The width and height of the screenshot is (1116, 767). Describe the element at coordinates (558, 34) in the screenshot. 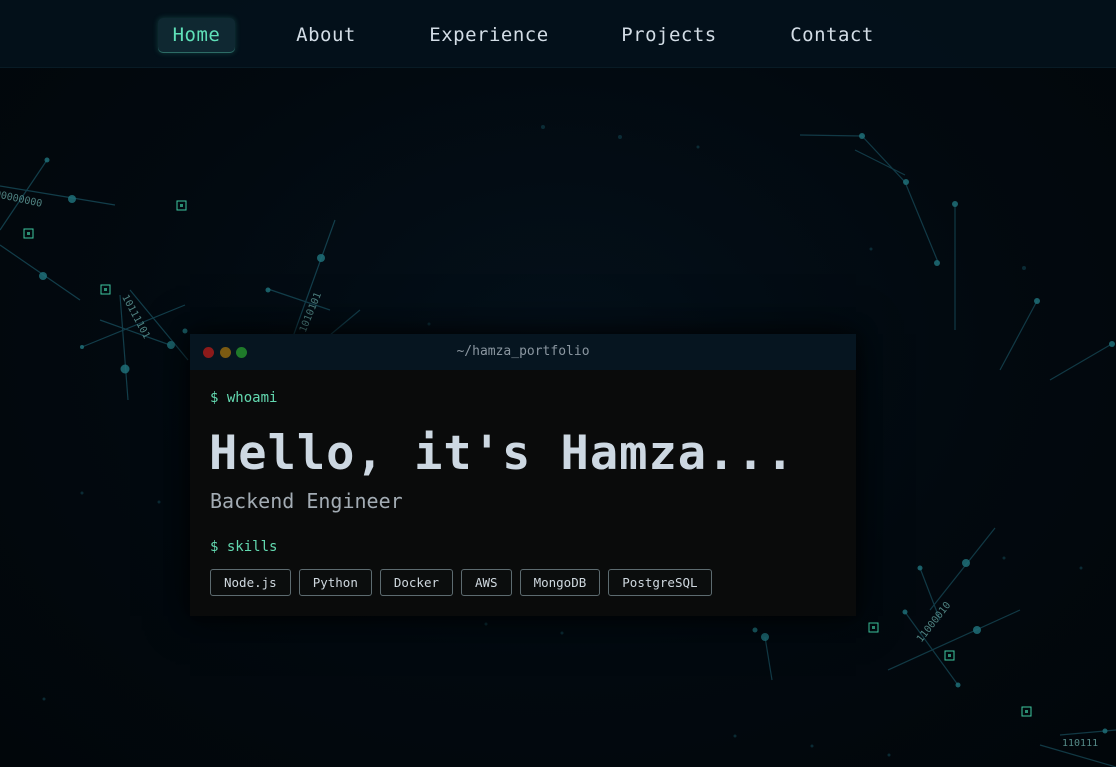

I see `top-navigation: Home About Experience Projects Contact` at that location.